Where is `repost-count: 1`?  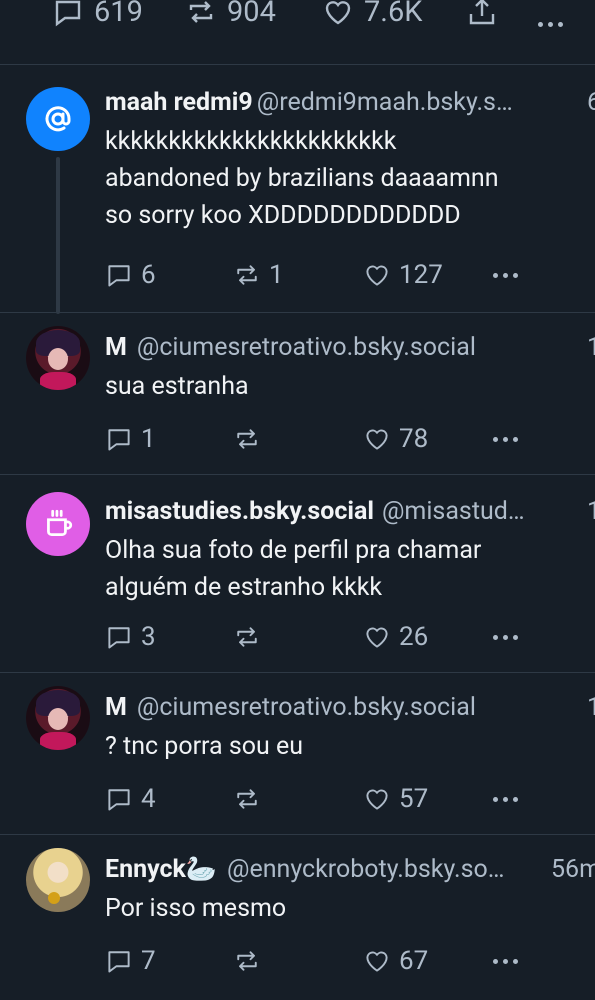
repost-count: 1 is located at coordinates (276, 275).